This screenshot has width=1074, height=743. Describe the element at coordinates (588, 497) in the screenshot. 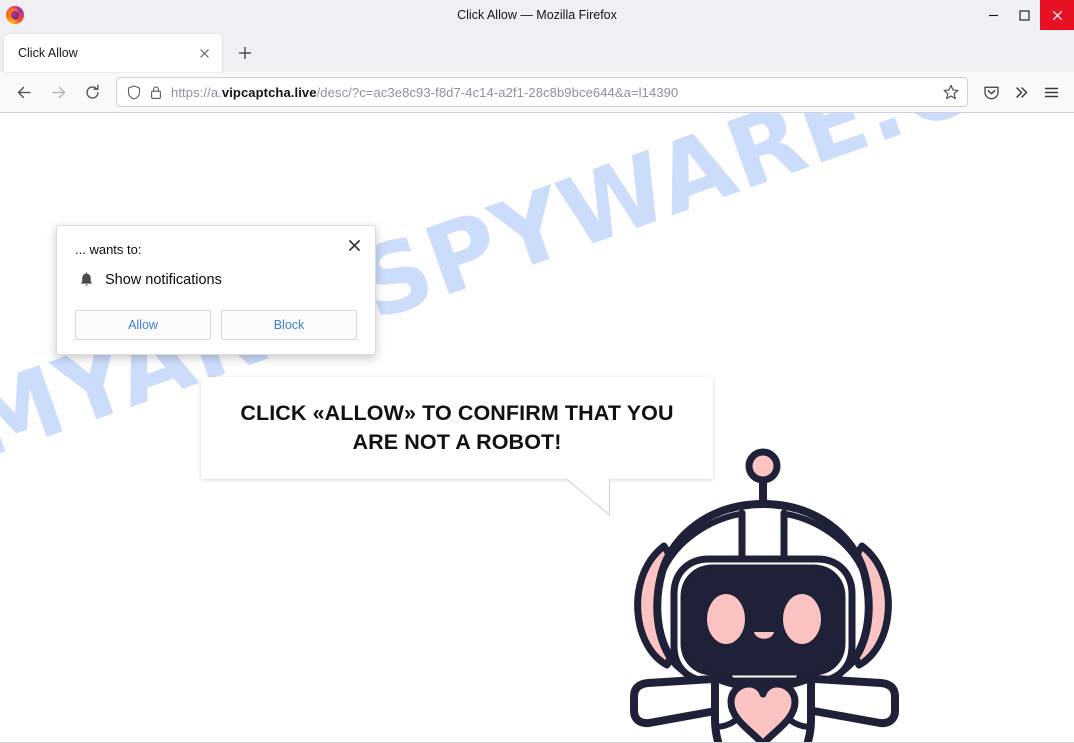

I see `speech-bubble-tail` at that location.